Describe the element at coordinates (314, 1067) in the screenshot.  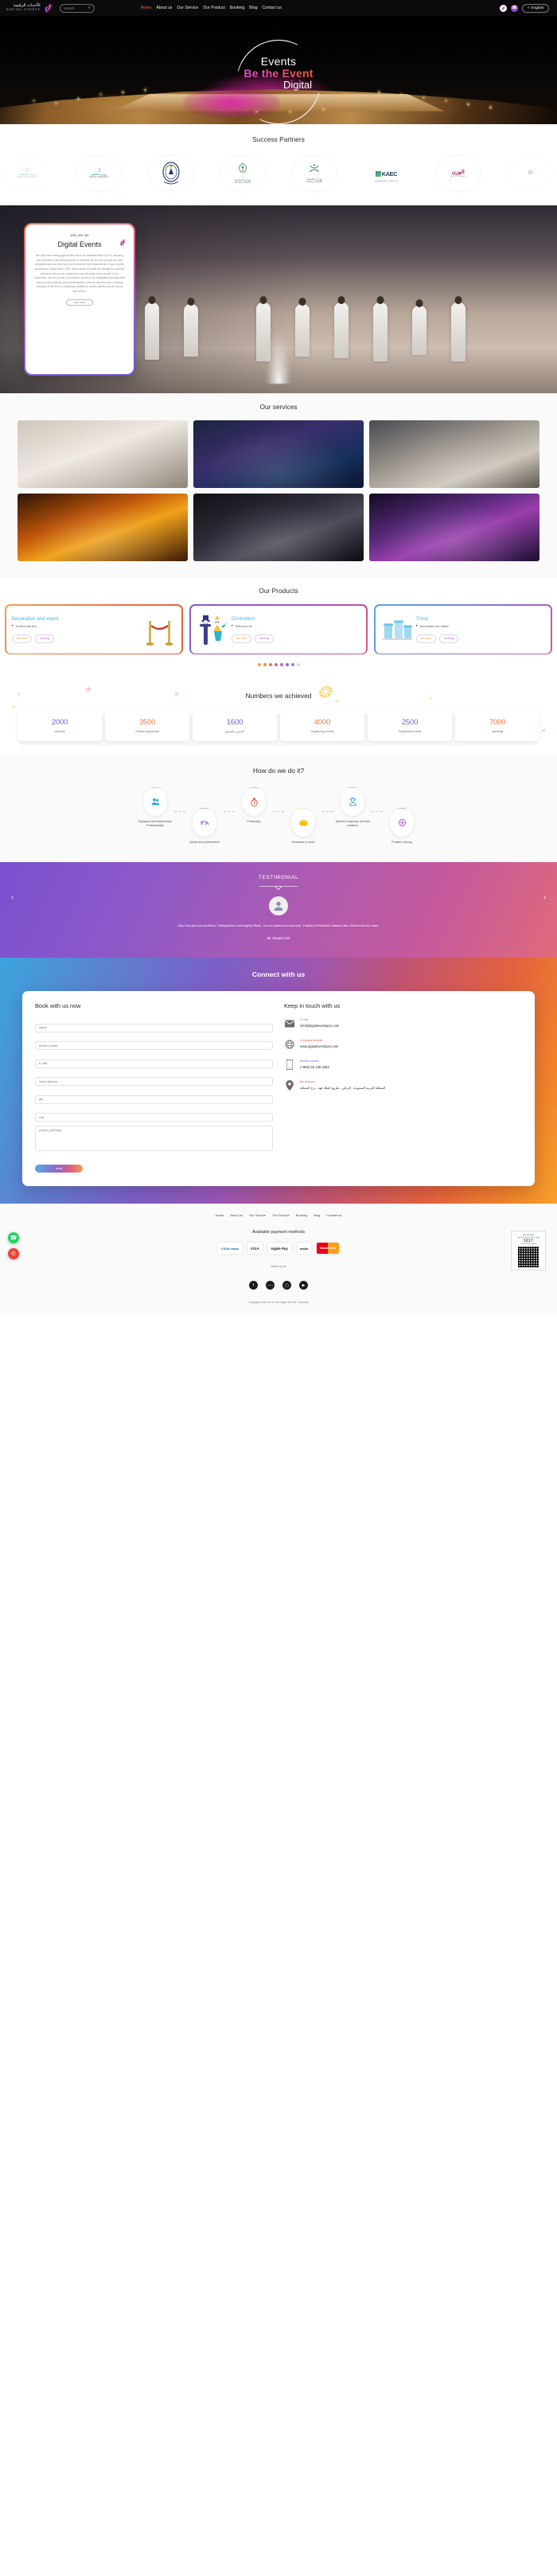
I see `contact-mobile-value: (+966) 56 138 0363` at that location.